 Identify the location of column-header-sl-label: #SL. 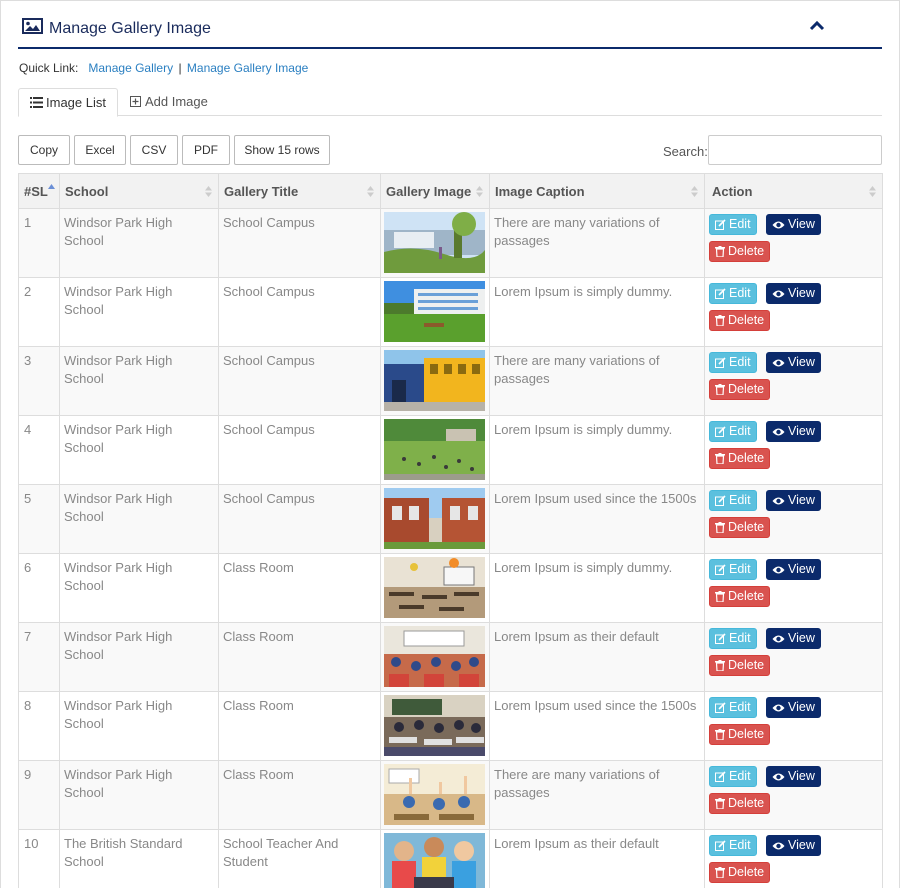
(36, 191).